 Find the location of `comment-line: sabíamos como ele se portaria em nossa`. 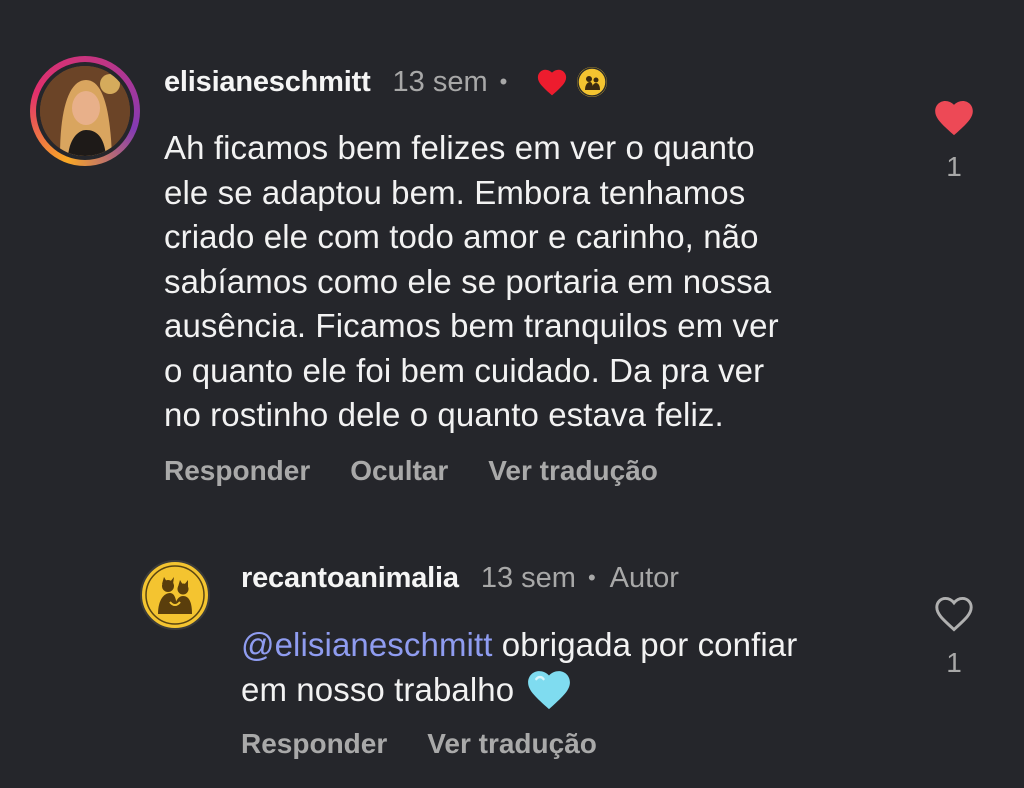

comment-line: sabíamos como ele se portaria em nossa is located at coordinates (468, 281).